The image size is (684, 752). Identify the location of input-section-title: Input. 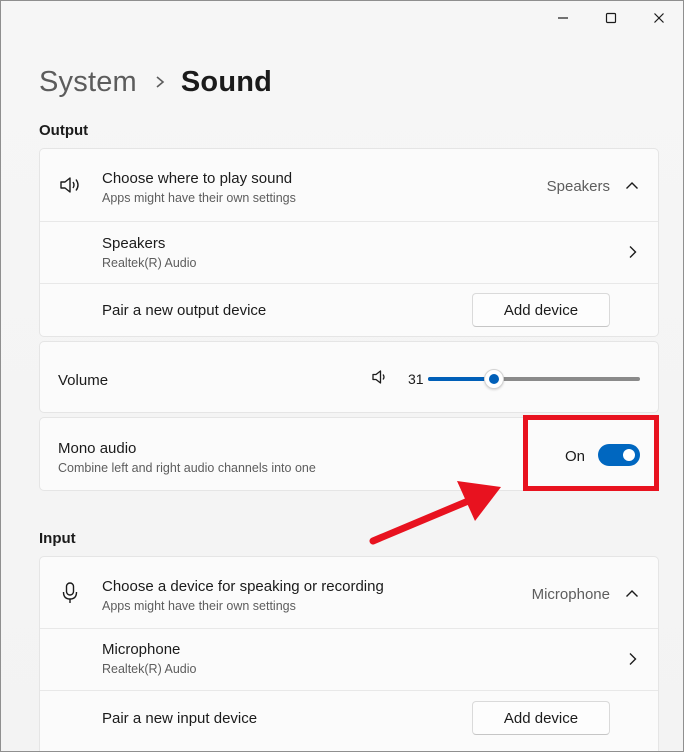
(57, 538).